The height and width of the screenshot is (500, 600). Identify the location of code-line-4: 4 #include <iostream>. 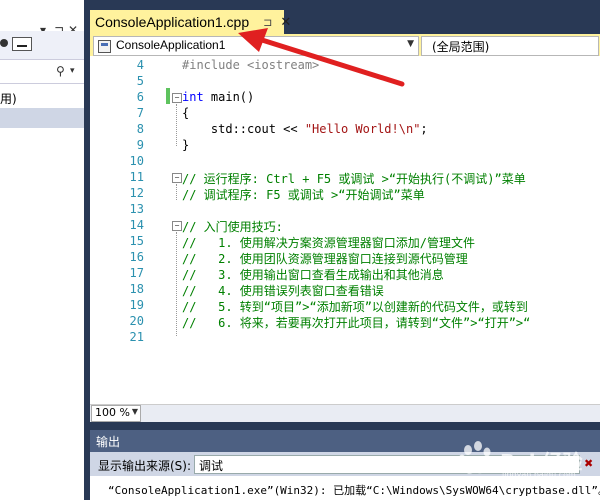
(345, 66).